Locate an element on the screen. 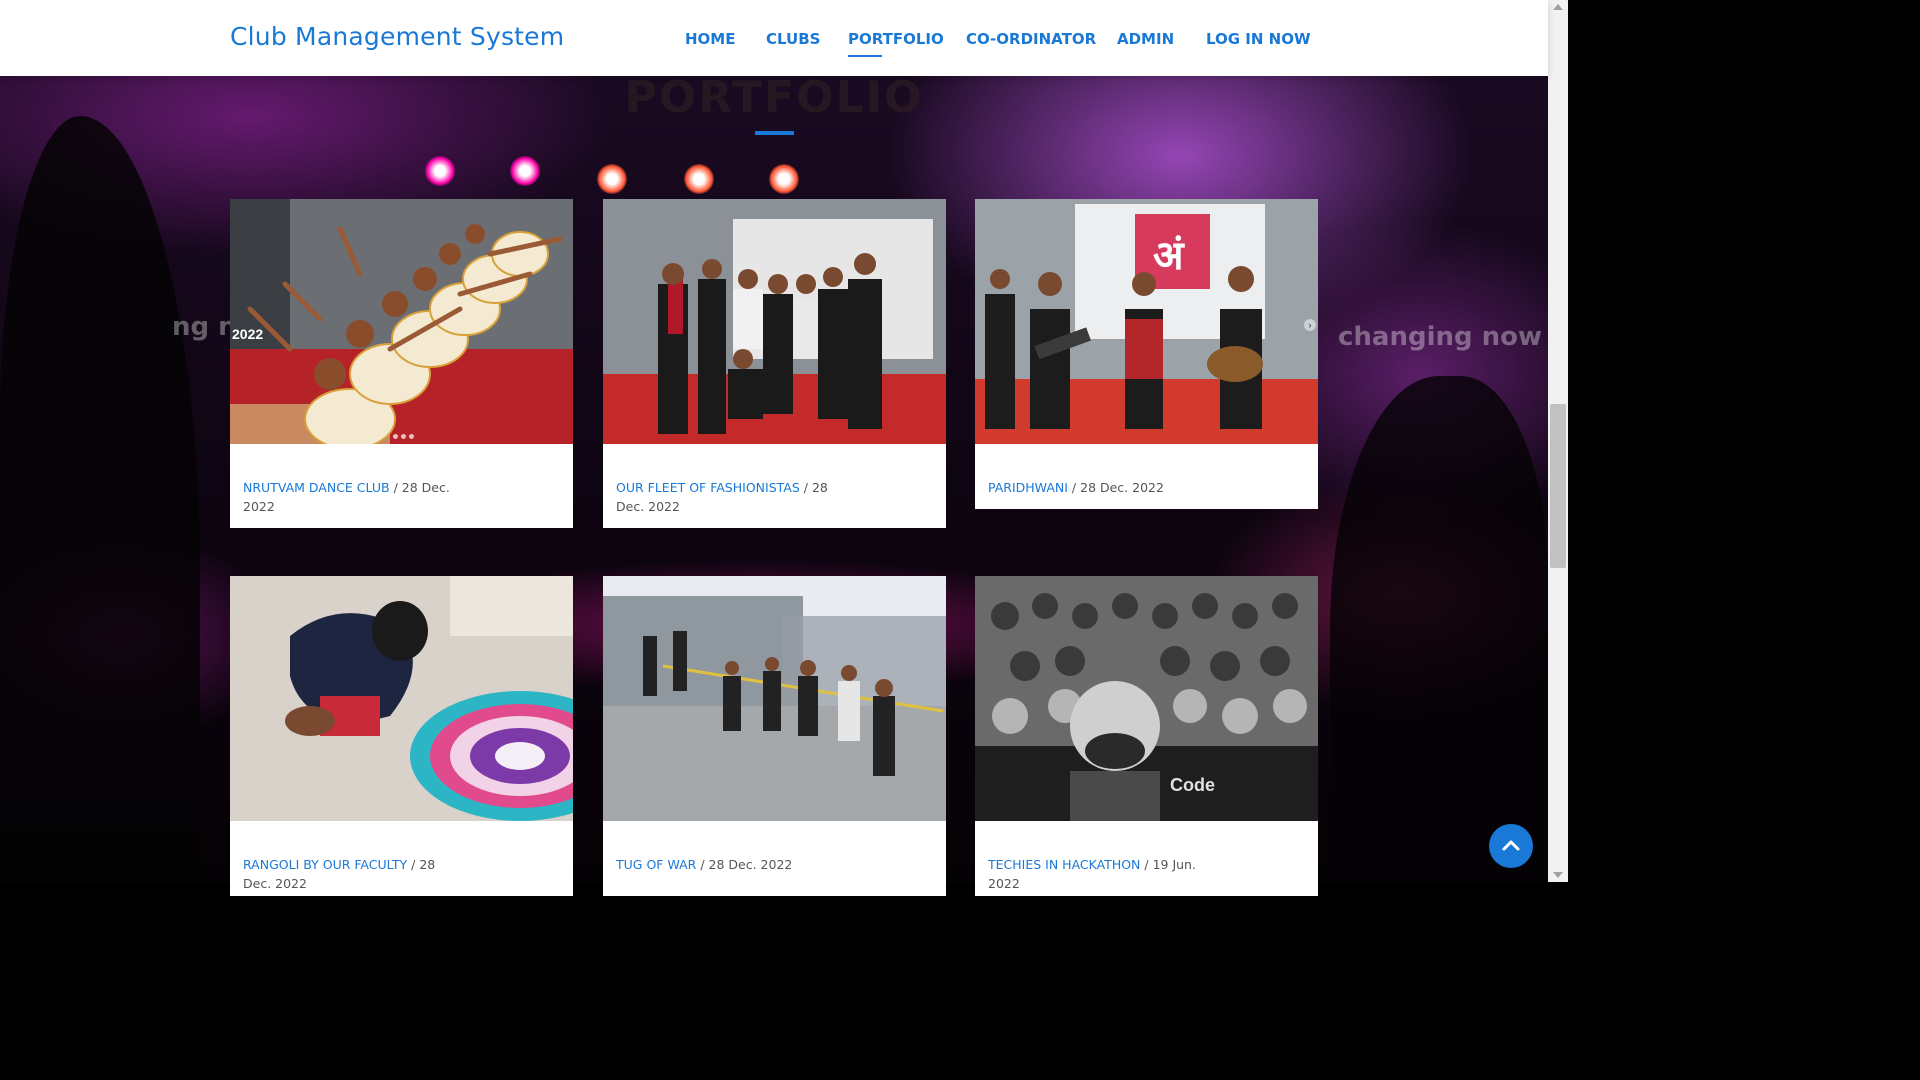 This screenshot has width=1920, height=1080. portfolio-meta: RANGOLI BY OUR FACULTY / 28 Dec. 2022 is located at coordinates (358, 874).